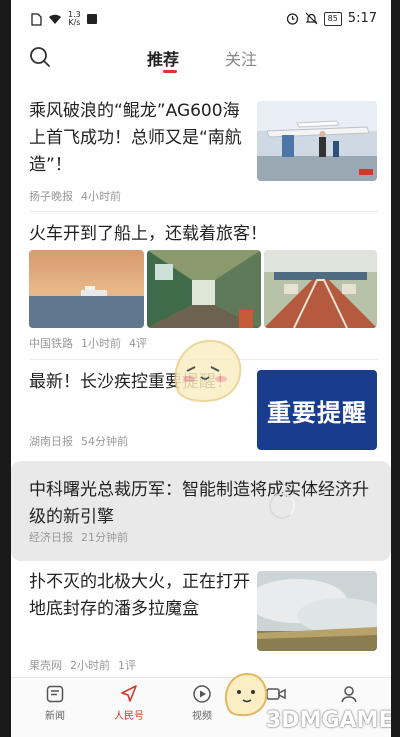 The width and height of the screenshot is (400, 737). What do you see at coordinates (204, 211) in the screenshot?
I see `feed-divider` at bounding box center [204, 211].